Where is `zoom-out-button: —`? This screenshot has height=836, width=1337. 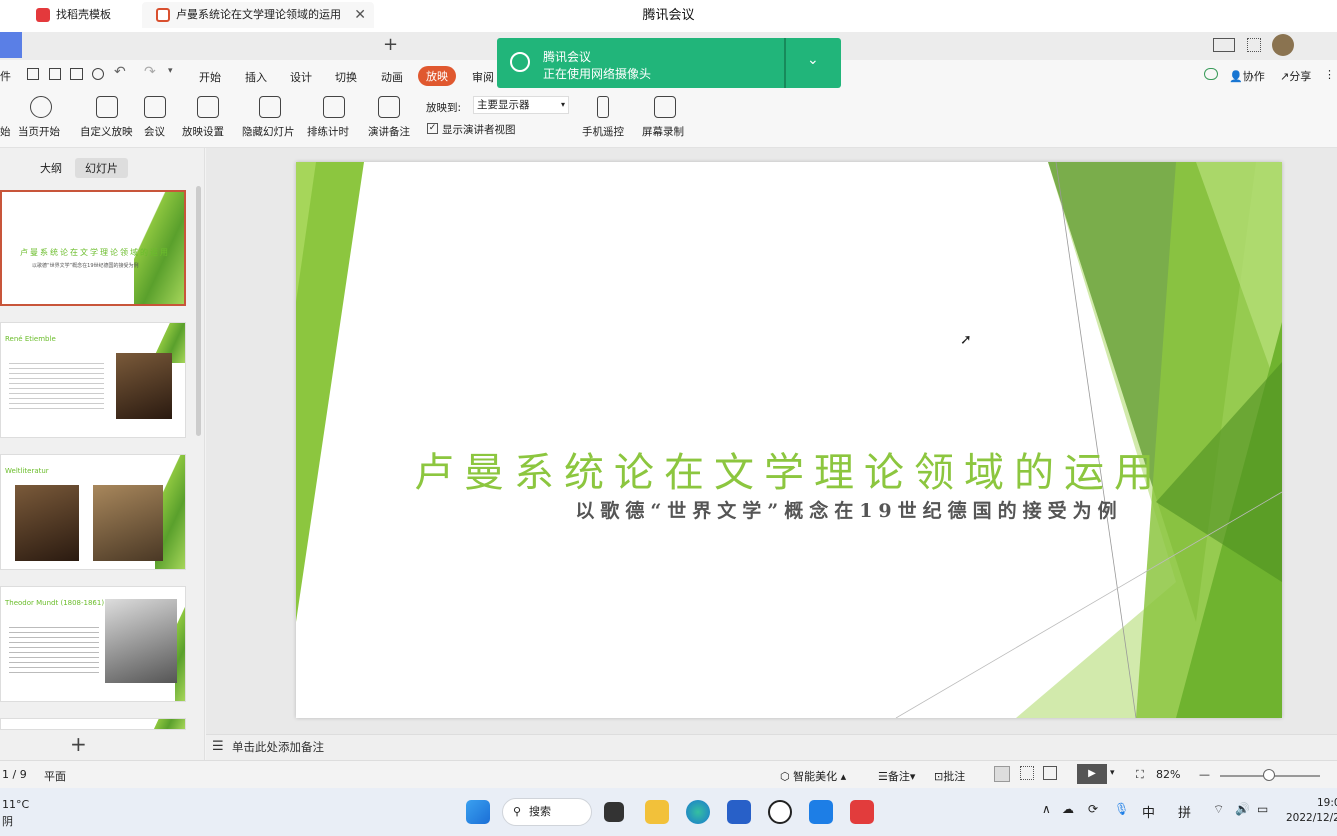
zoom-out-button: — is located at coordinates (1204, 774).